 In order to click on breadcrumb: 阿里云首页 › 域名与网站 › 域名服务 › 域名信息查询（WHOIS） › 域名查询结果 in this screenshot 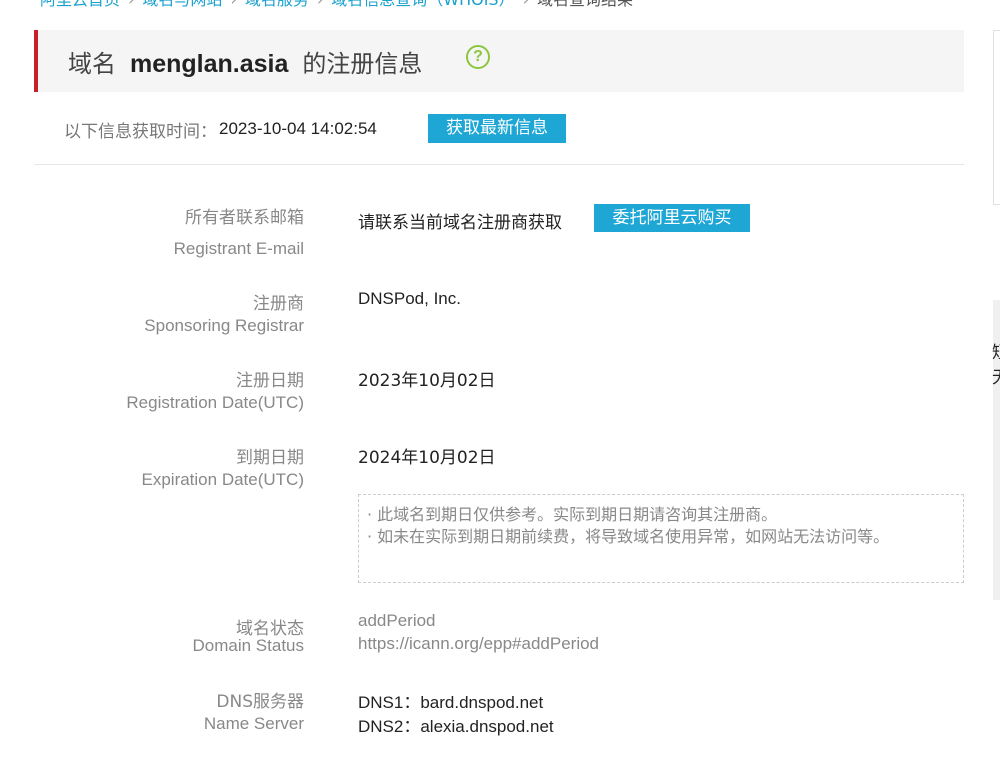, I will do `click(336, 5)`.